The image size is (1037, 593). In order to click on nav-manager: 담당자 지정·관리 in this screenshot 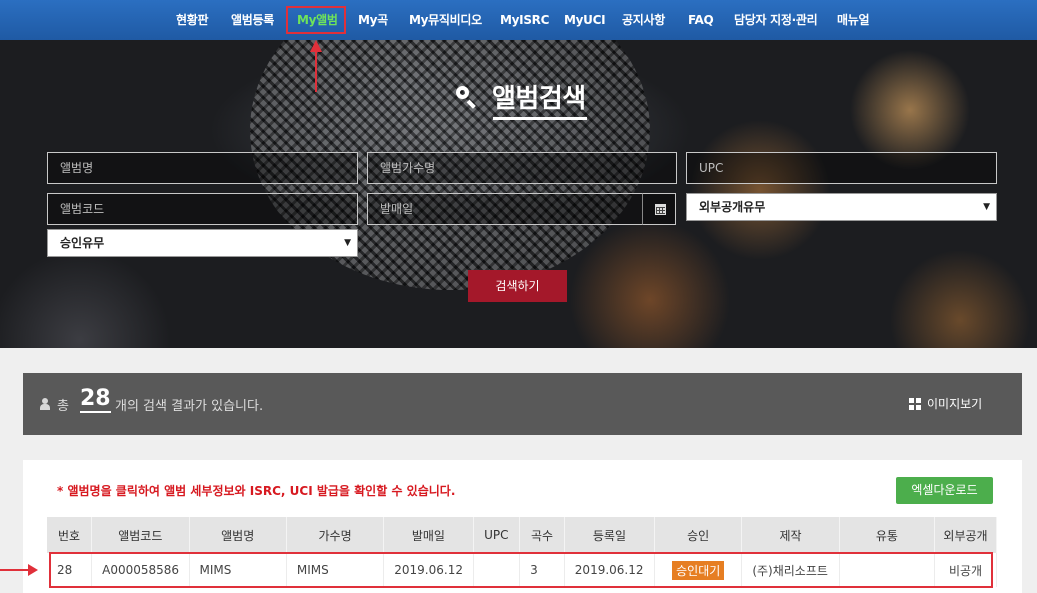, I will do `click(776, 20)`.